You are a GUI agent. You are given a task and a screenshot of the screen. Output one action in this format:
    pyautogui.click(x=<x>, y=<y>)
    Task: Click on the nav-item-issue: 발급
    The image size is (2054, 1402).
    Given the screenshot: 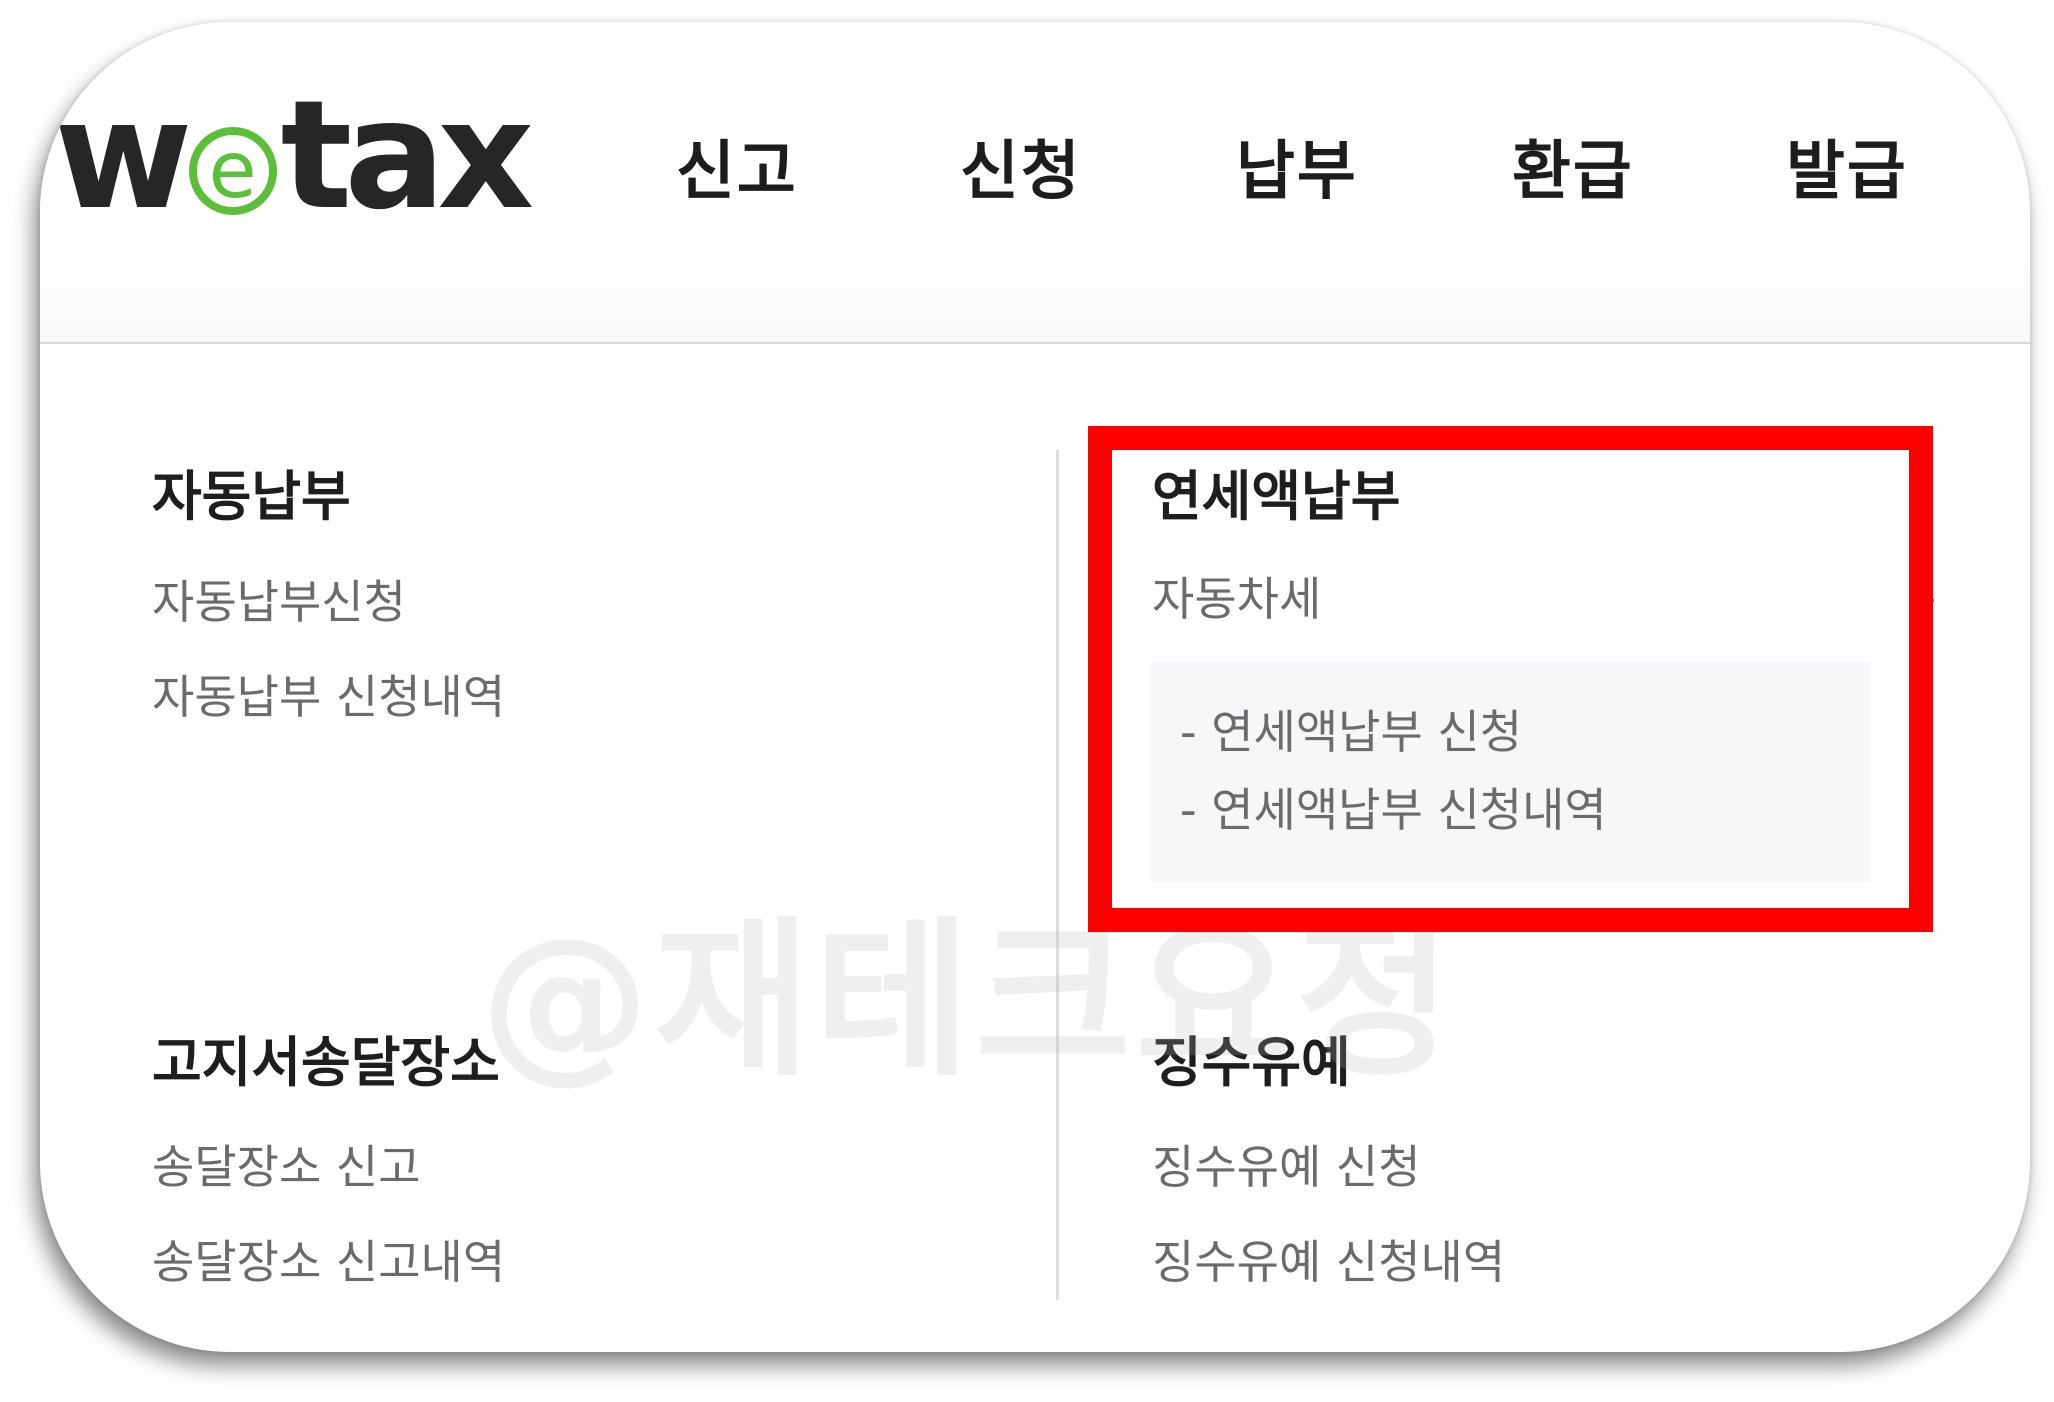 What is the action you would take?
    pyautogui.click(x=1847, y=172)
    